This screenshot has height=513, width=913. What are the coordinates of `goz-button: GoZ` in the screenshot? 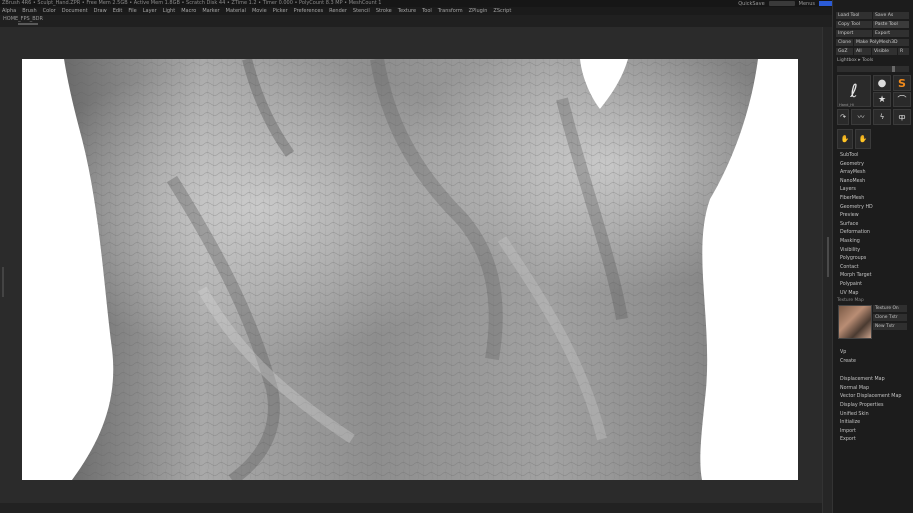 It's located at (844, 51).